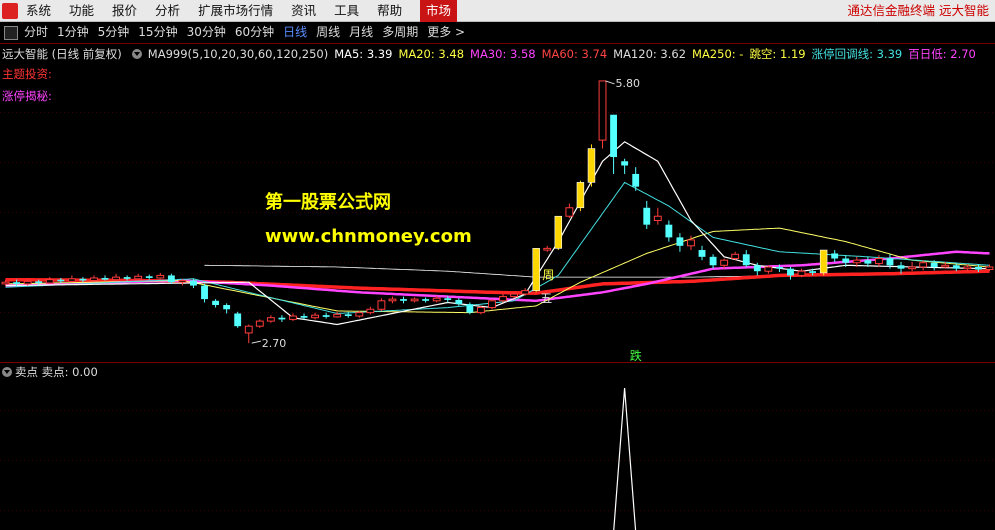 Image resolution: width=995 pixels, height=530 pixels. I want to click on period-tab-5: 60分钟, so click(254, 32).